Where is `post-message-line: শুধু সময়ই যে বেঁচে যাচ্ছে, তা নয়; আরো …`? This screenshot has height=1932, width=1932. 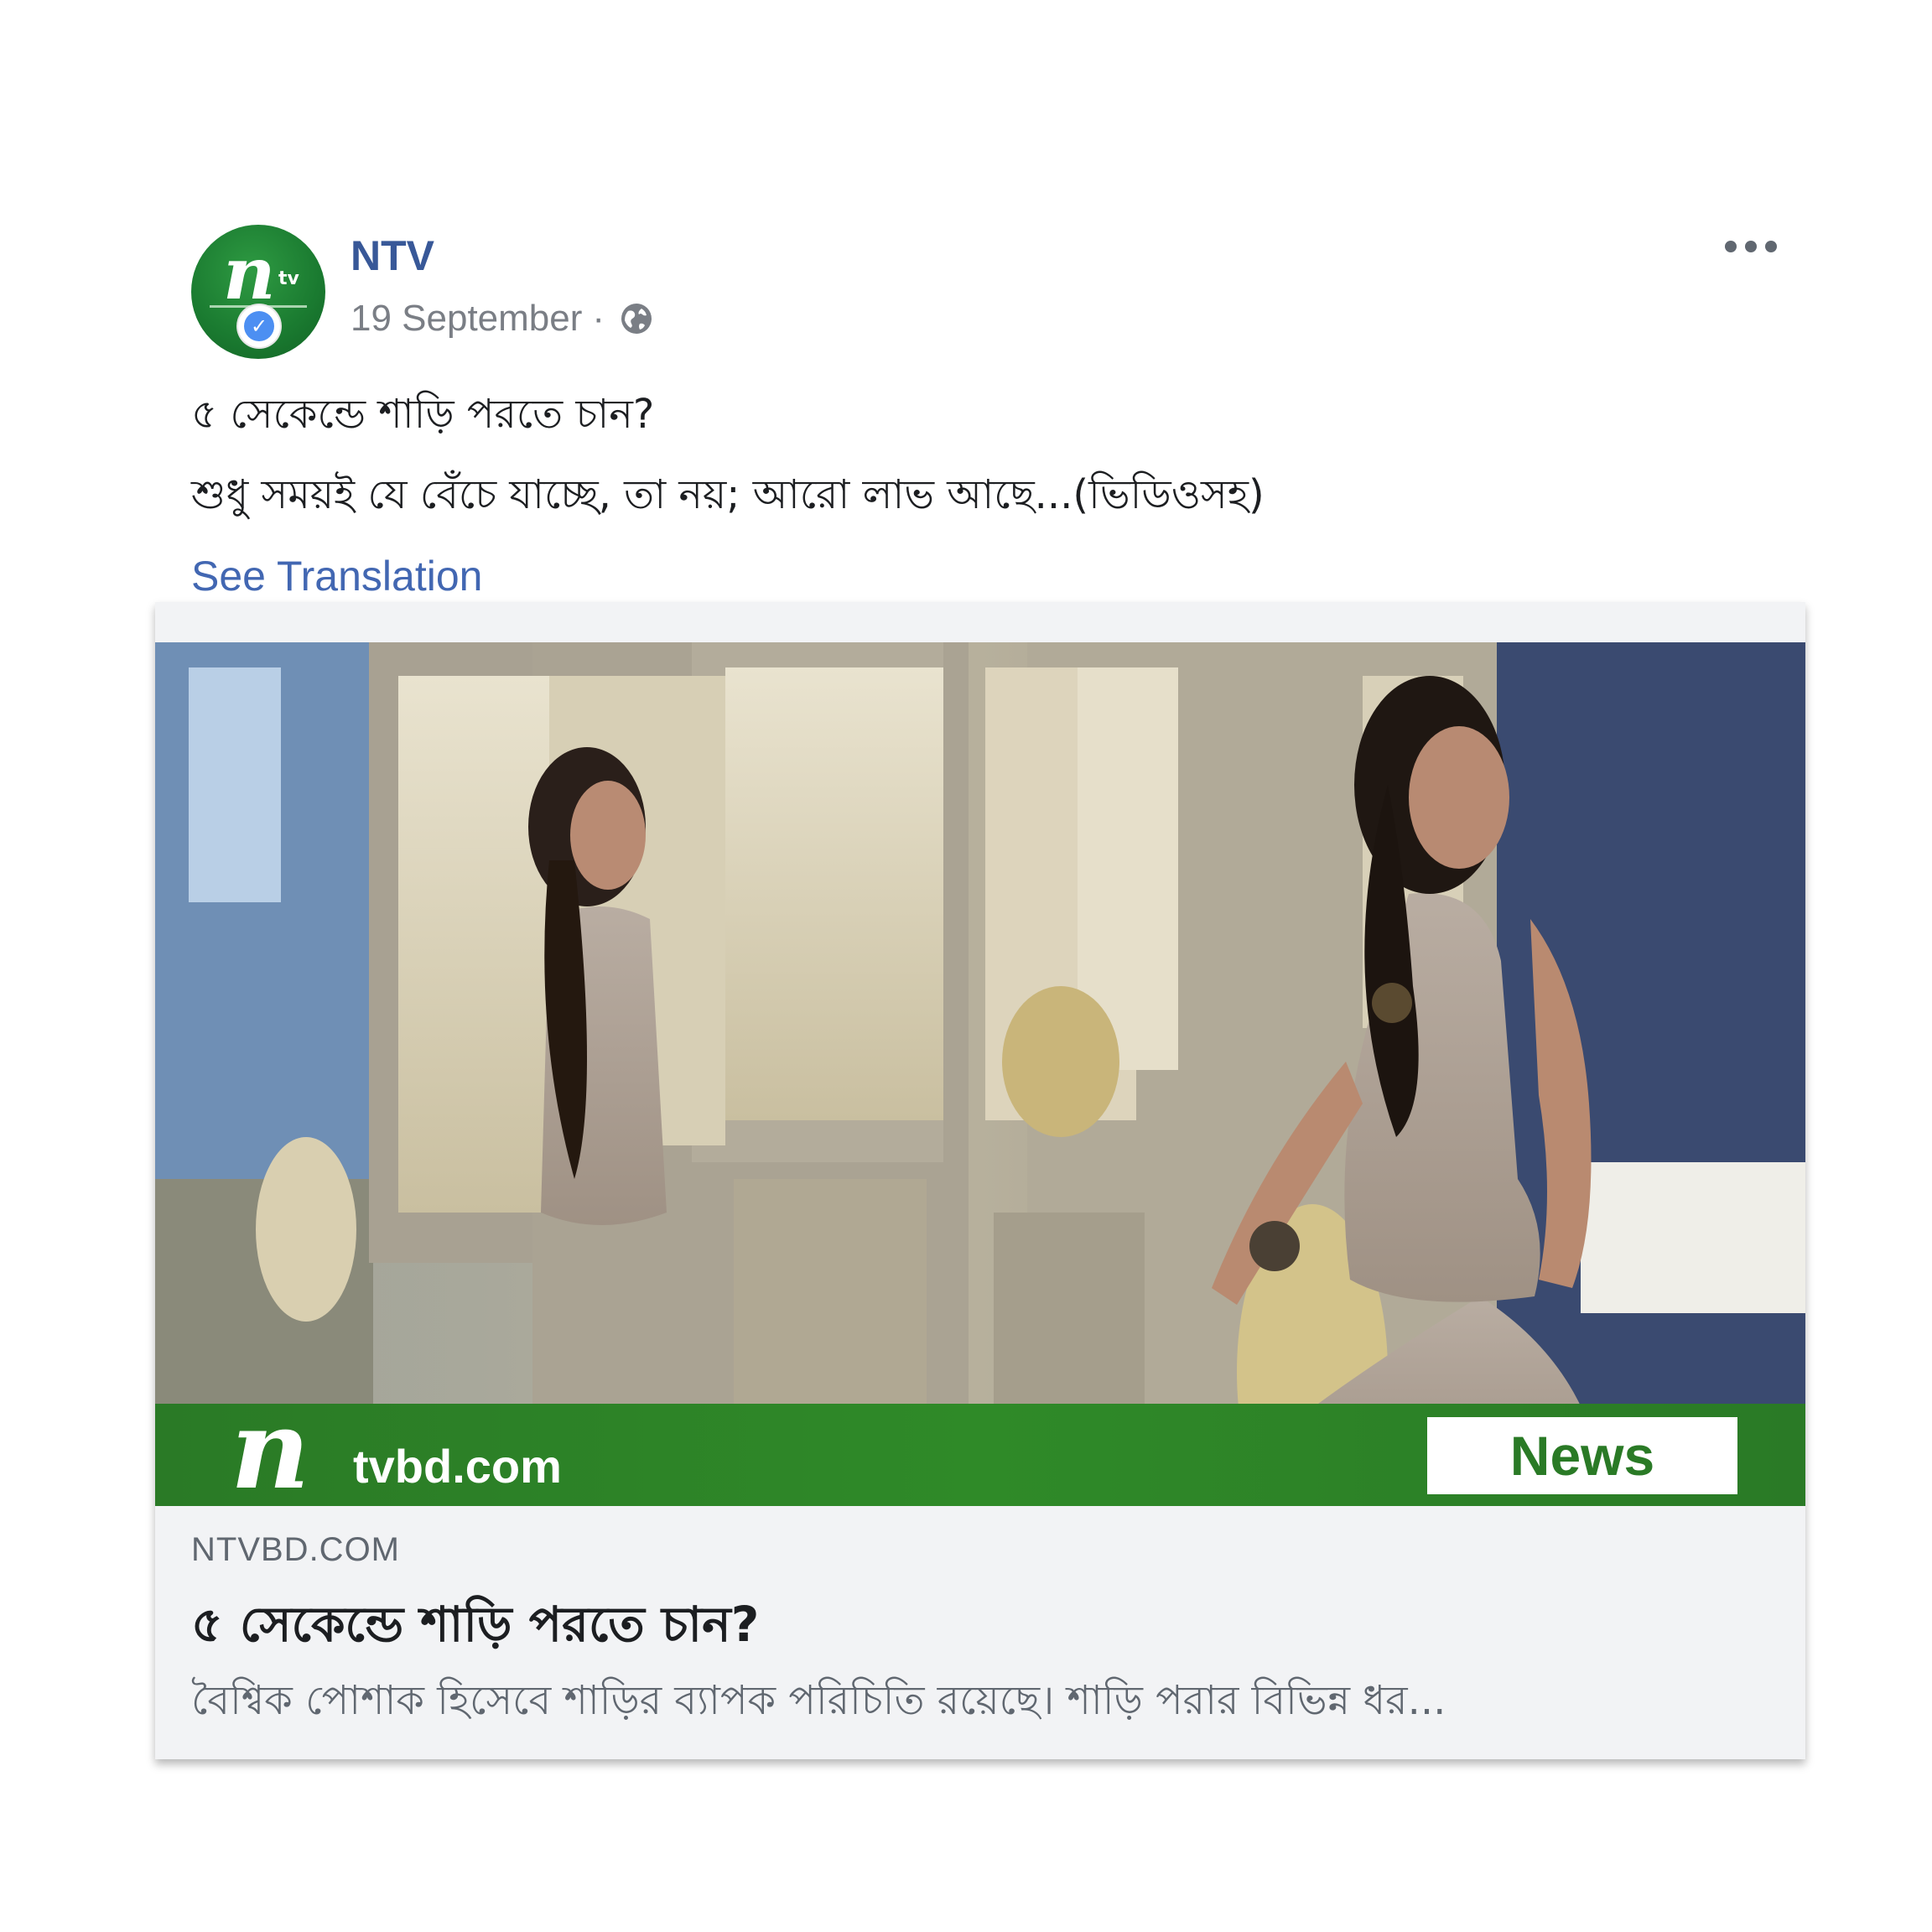
post-message-line: শুধু সময়ই যে বেঁচে যাচ্ছে, তা নয়; আরো … is located at coordinates (728, 495).